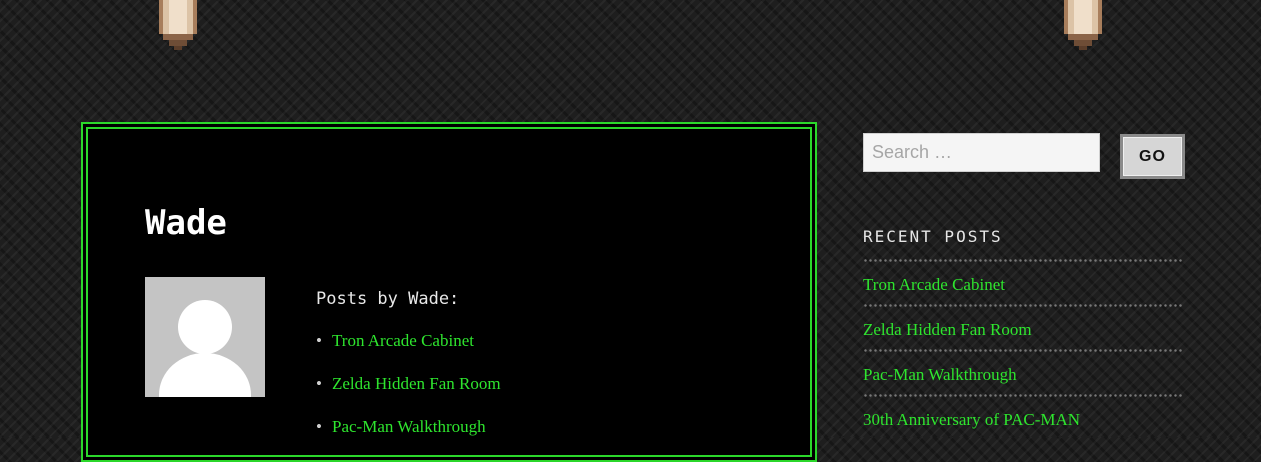 This screenshot has width=1261, height=462. What do you see at coordinates (1152, 156) in the screenshot?
I see `search-go-button: GO` at bounding box center [1152, 156].